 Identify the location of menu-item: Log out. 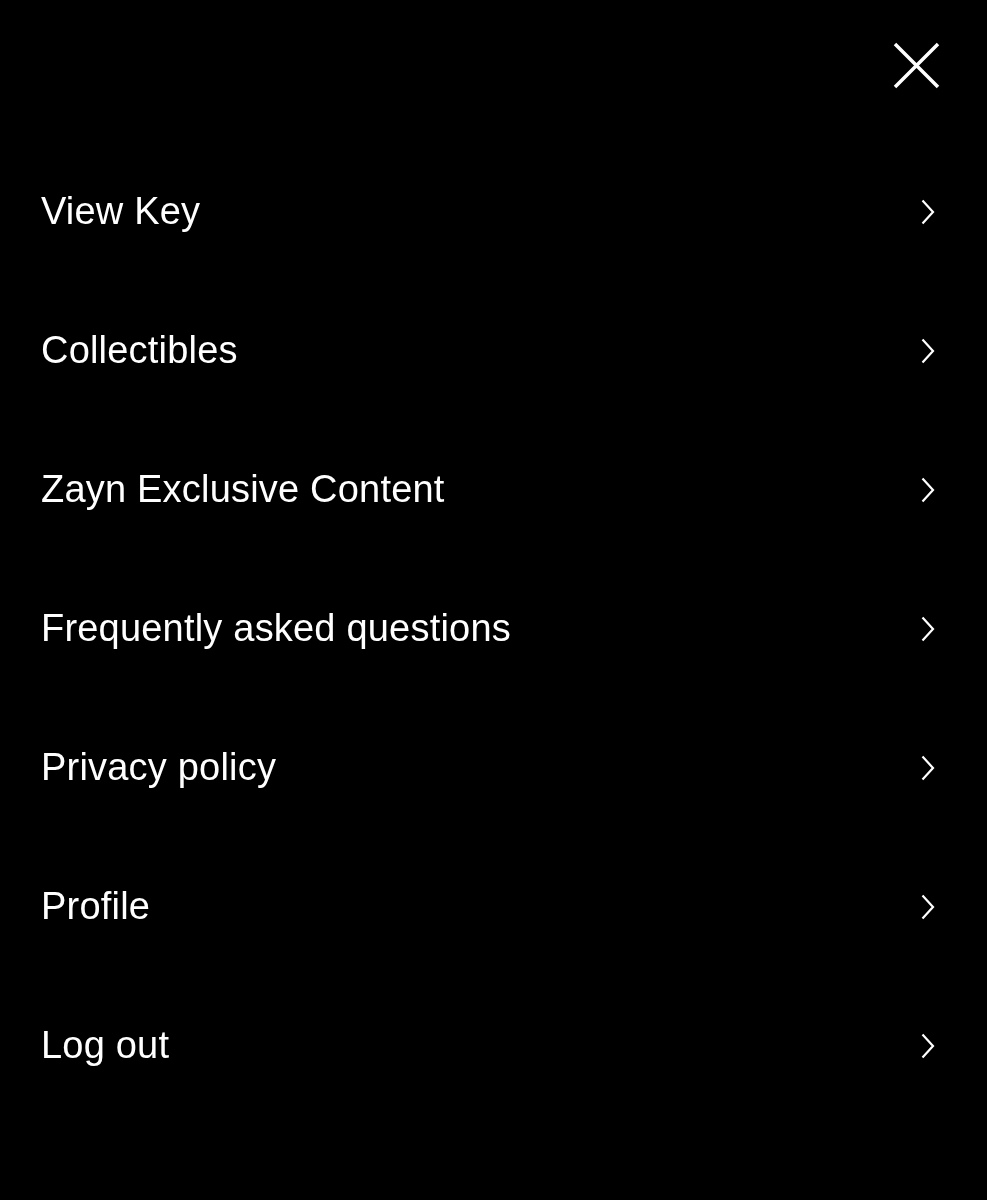
(493, 1045).